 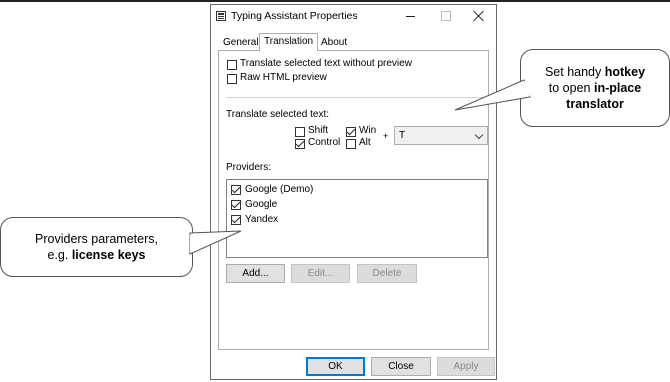 I want to click on hotkey-callout-pointer, so click(x=492, y=95).